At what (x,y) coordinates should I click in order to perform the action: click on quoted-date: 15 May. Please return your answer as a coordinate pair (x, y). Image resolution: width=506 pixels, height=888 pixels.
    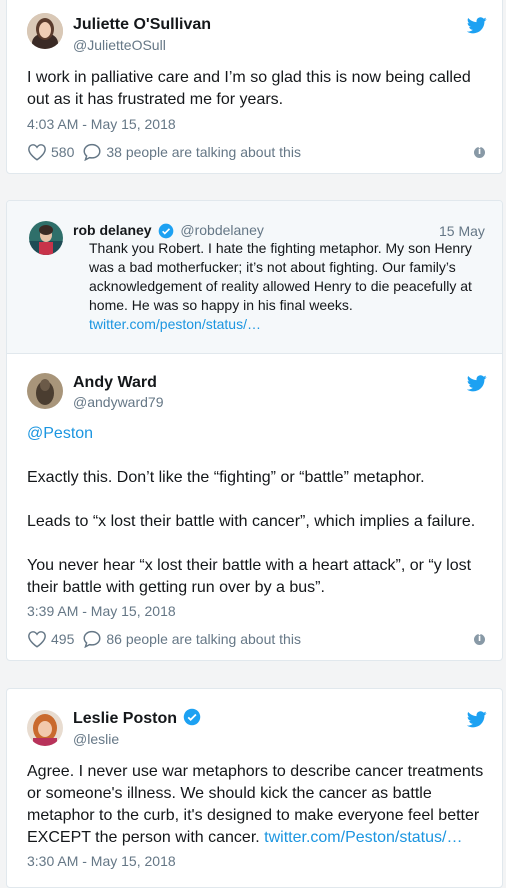
    Looking at the image, I should click on (462, 231).